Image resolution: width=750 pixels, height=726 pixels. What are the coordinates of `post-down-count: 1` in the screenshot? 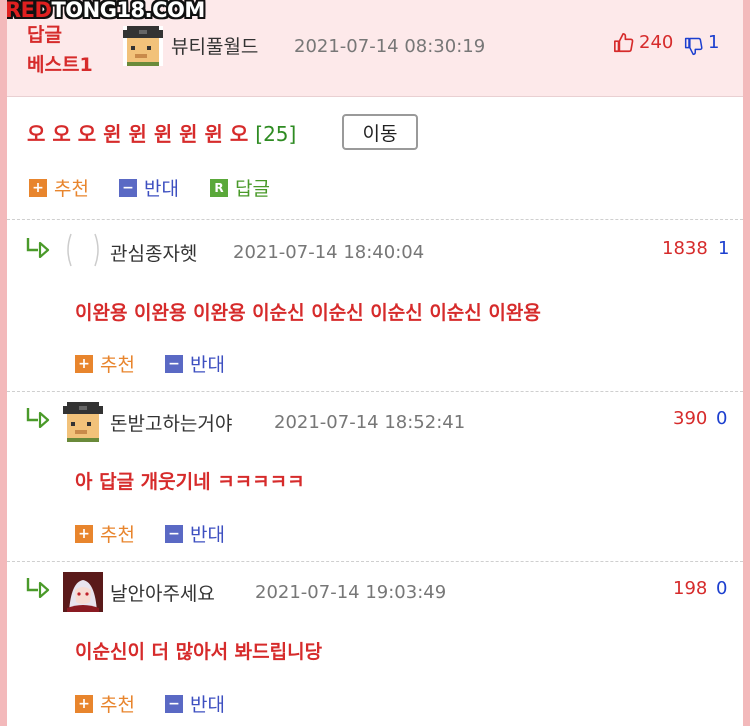 It's located at (714, 42).